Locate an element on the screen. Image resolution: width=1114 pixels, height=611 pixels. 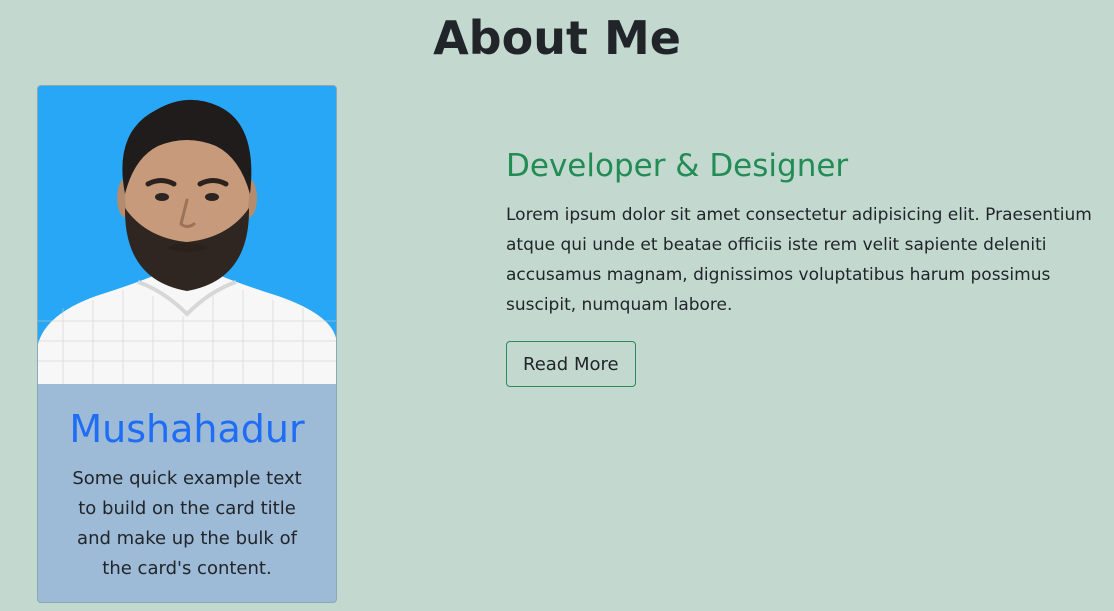
about-subtitle: Developer & Designer is located at coordinates (677, 166).